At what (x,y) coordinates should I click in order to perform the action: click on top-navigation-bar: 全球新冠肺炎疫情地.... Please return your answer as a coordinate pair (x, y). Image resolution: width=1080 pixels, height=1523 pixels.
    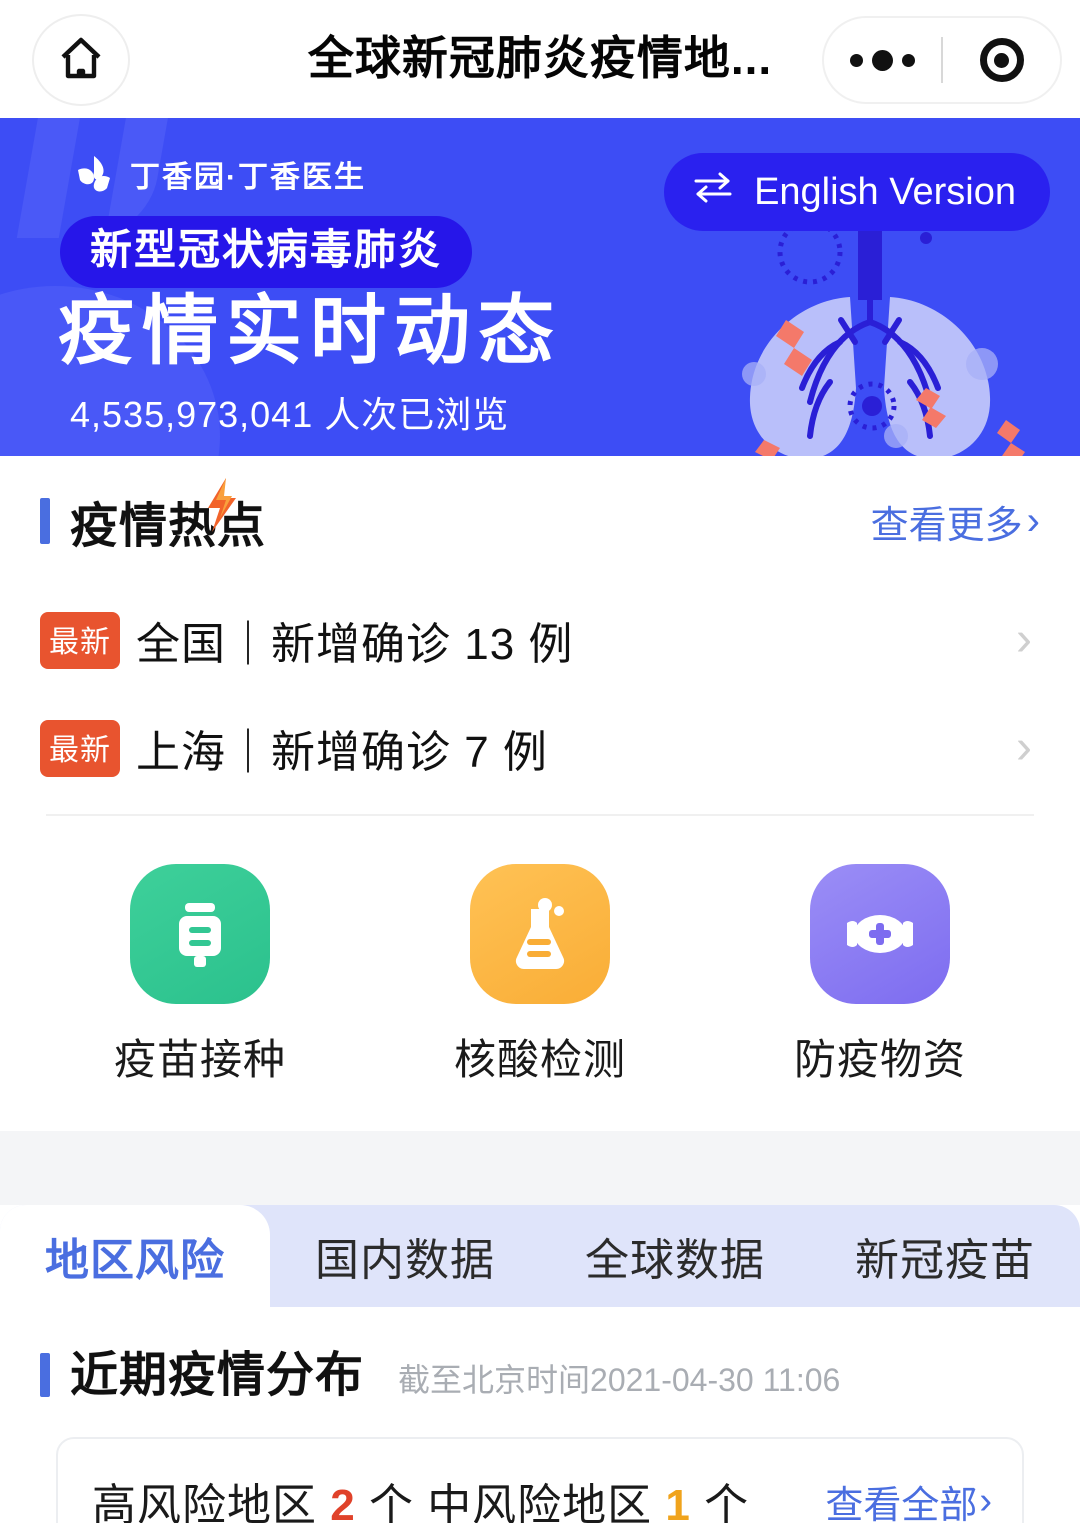
    Looking at the image, I should click on (540, 59).